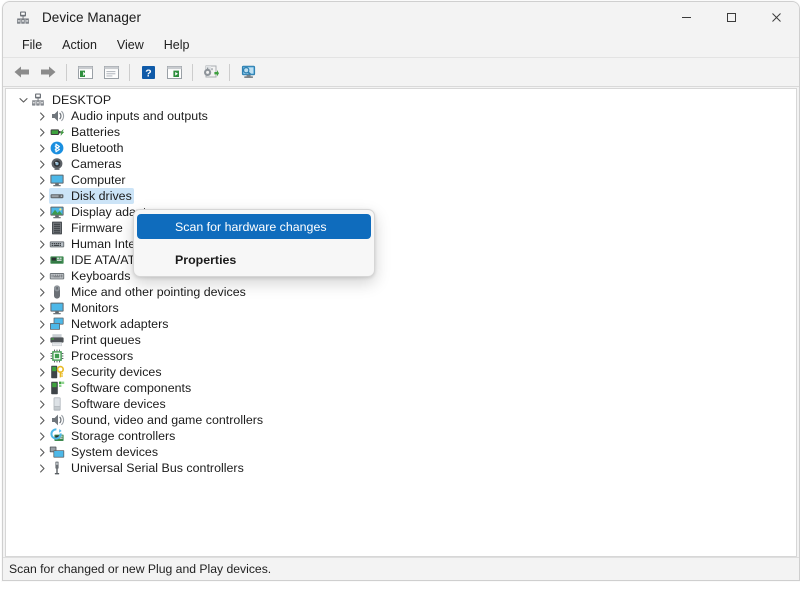  What do you see at coordinates (111, 72) in the screenshot?
I see `properties-icon` at bounding box center [111, 72].